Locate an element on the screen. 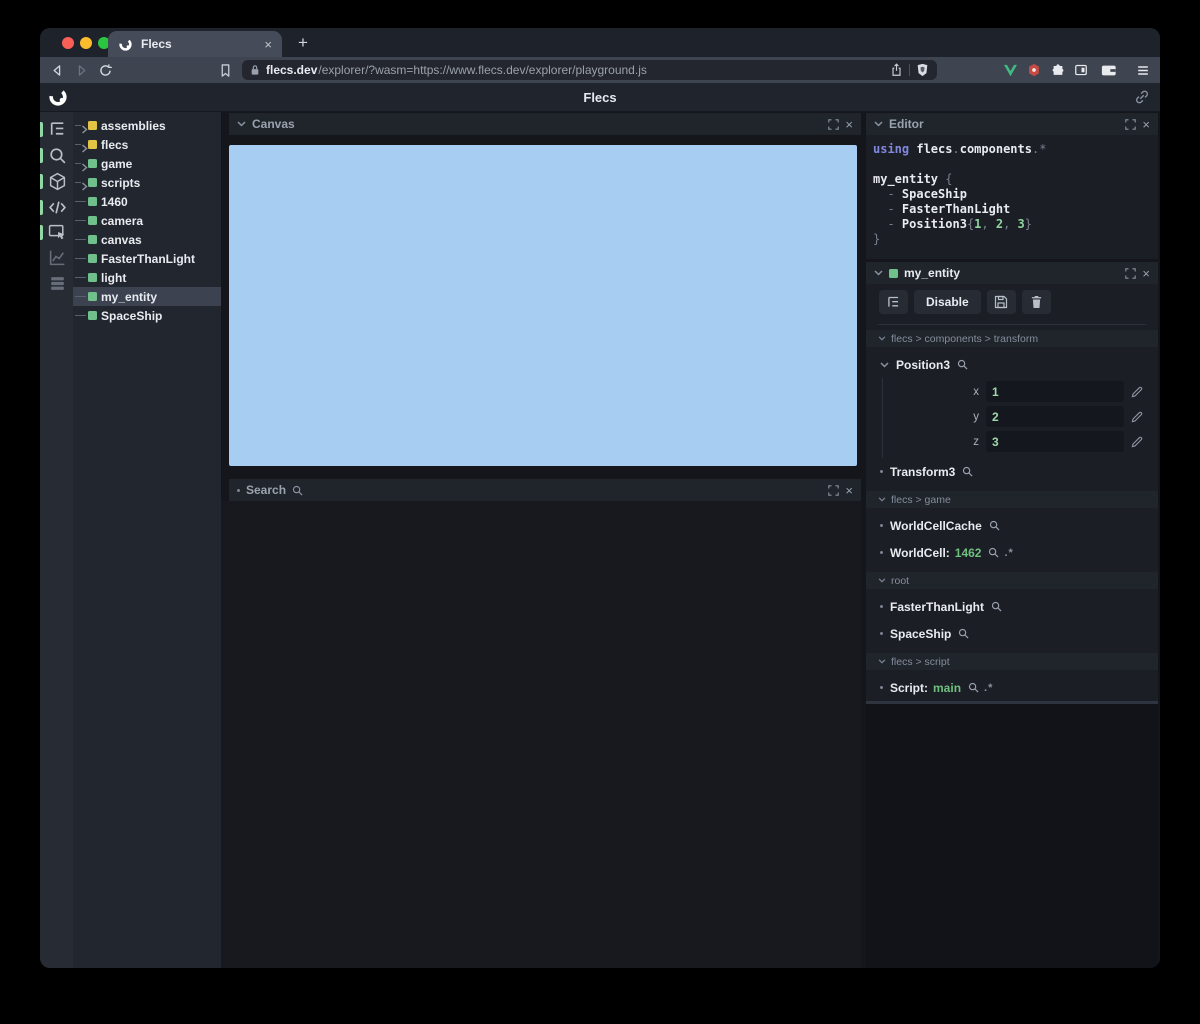 Image resolution: width=1200 pixels, height=1024 pixels. activity-item-tables is located at coordinates (56, 284).